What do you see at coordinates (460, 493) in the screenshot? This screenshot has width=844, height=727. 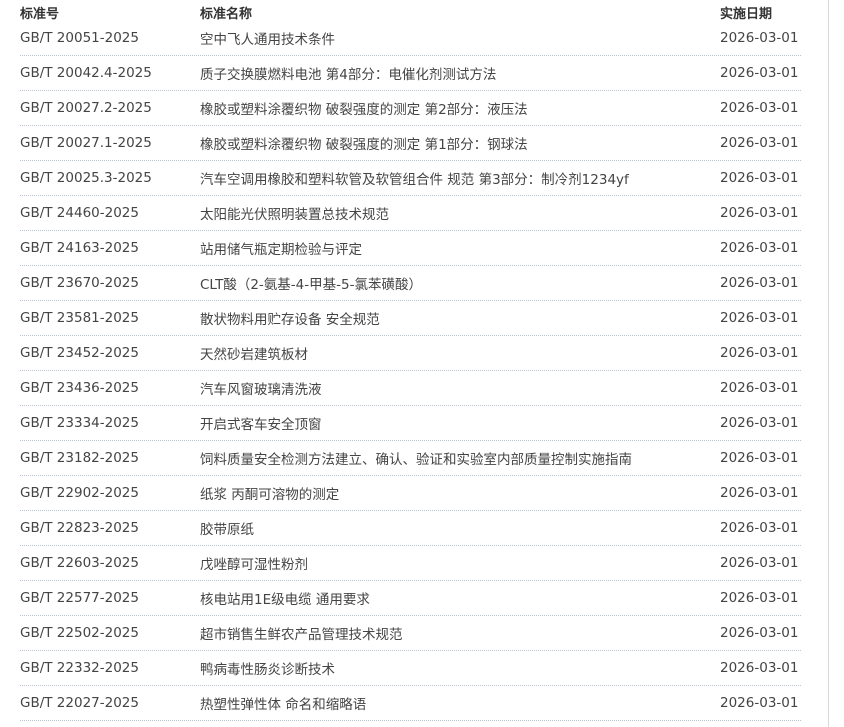 I see `standard-name-link: 纸浆 丙酮可溶物的测定` at bounding box center [460, 493].